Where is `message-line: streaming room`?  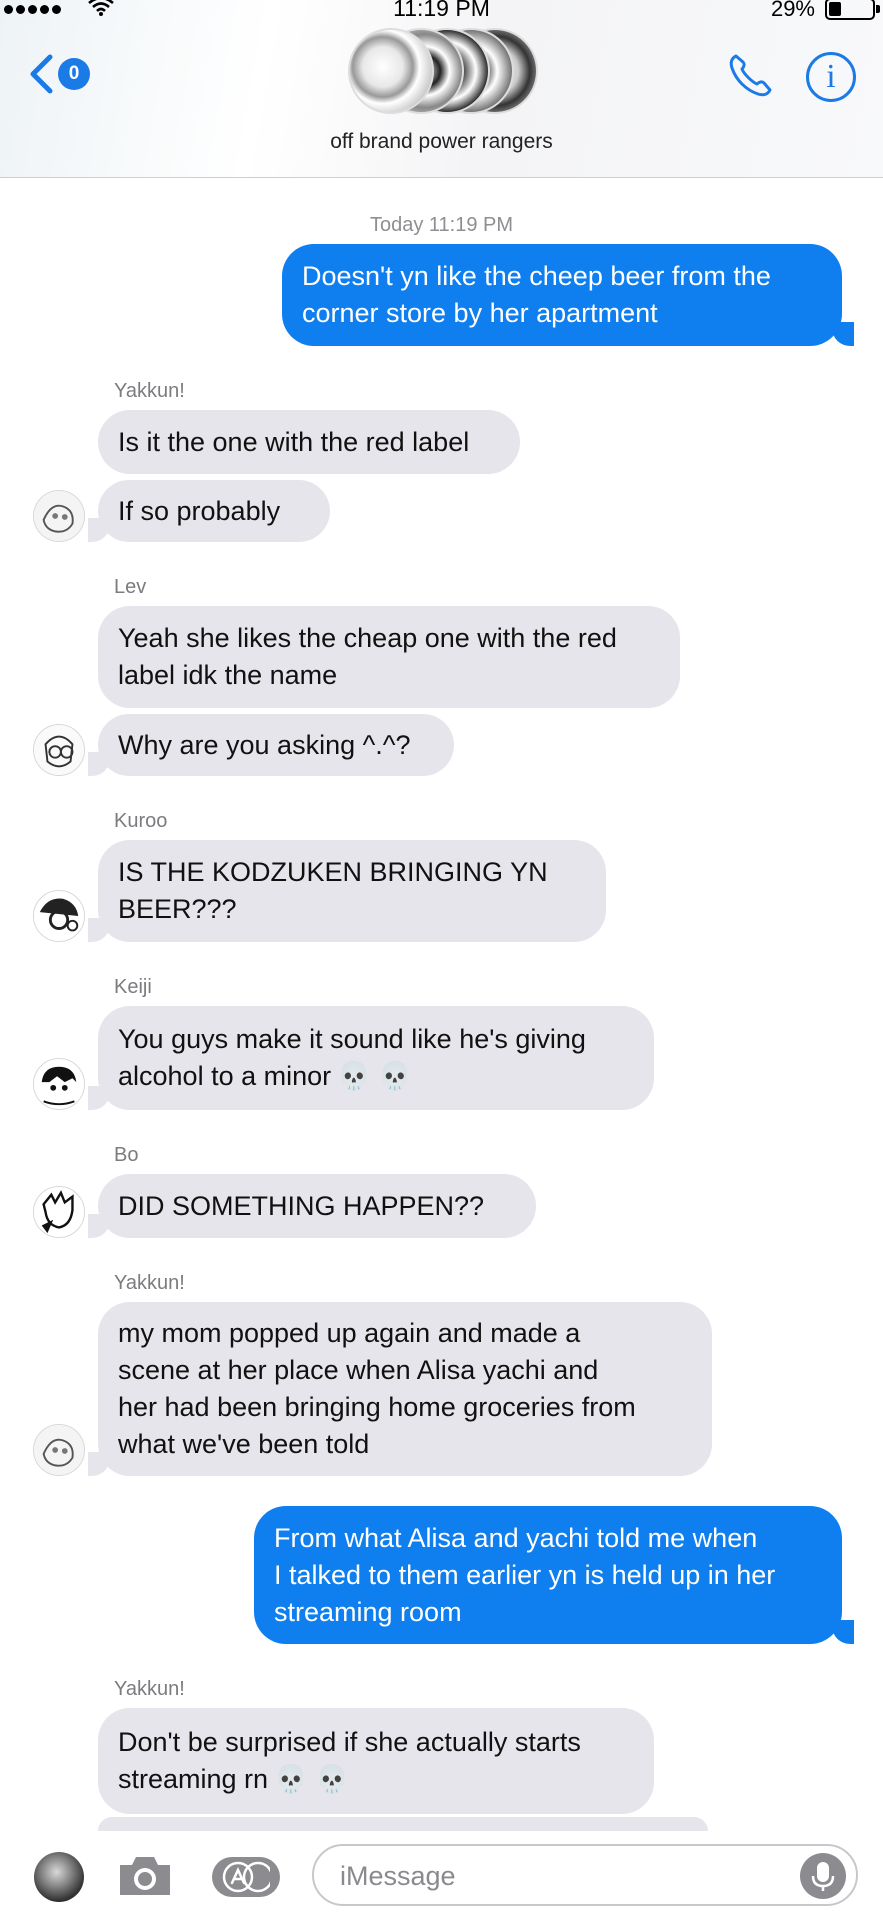 message-line: streaming room is located at coordinates (368, 1611).